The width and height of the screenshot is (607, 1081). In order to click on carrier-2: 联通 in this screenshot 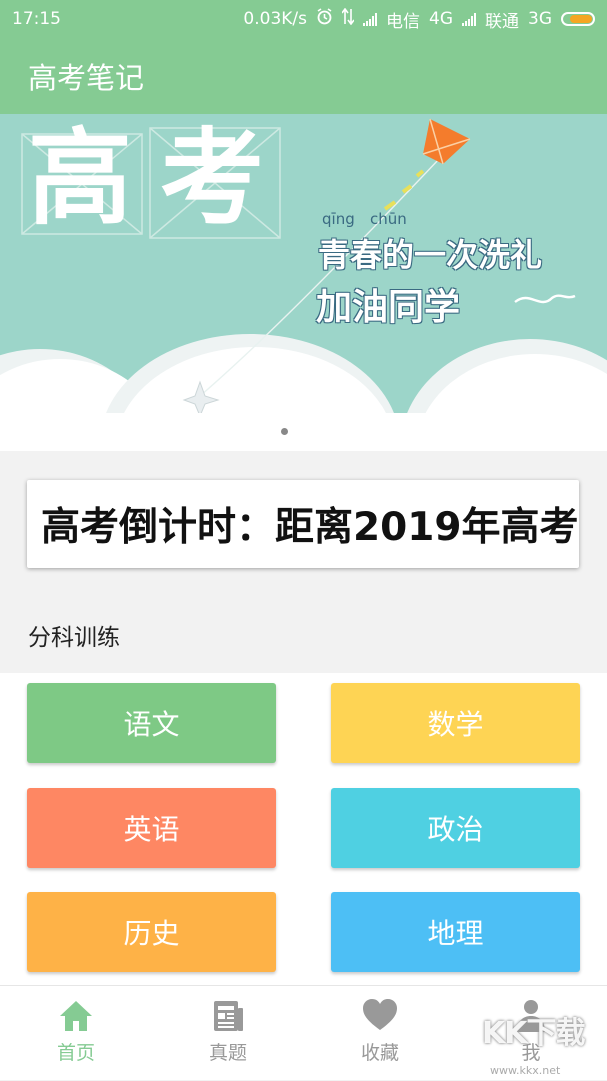, I will do `click(502, 21)`.